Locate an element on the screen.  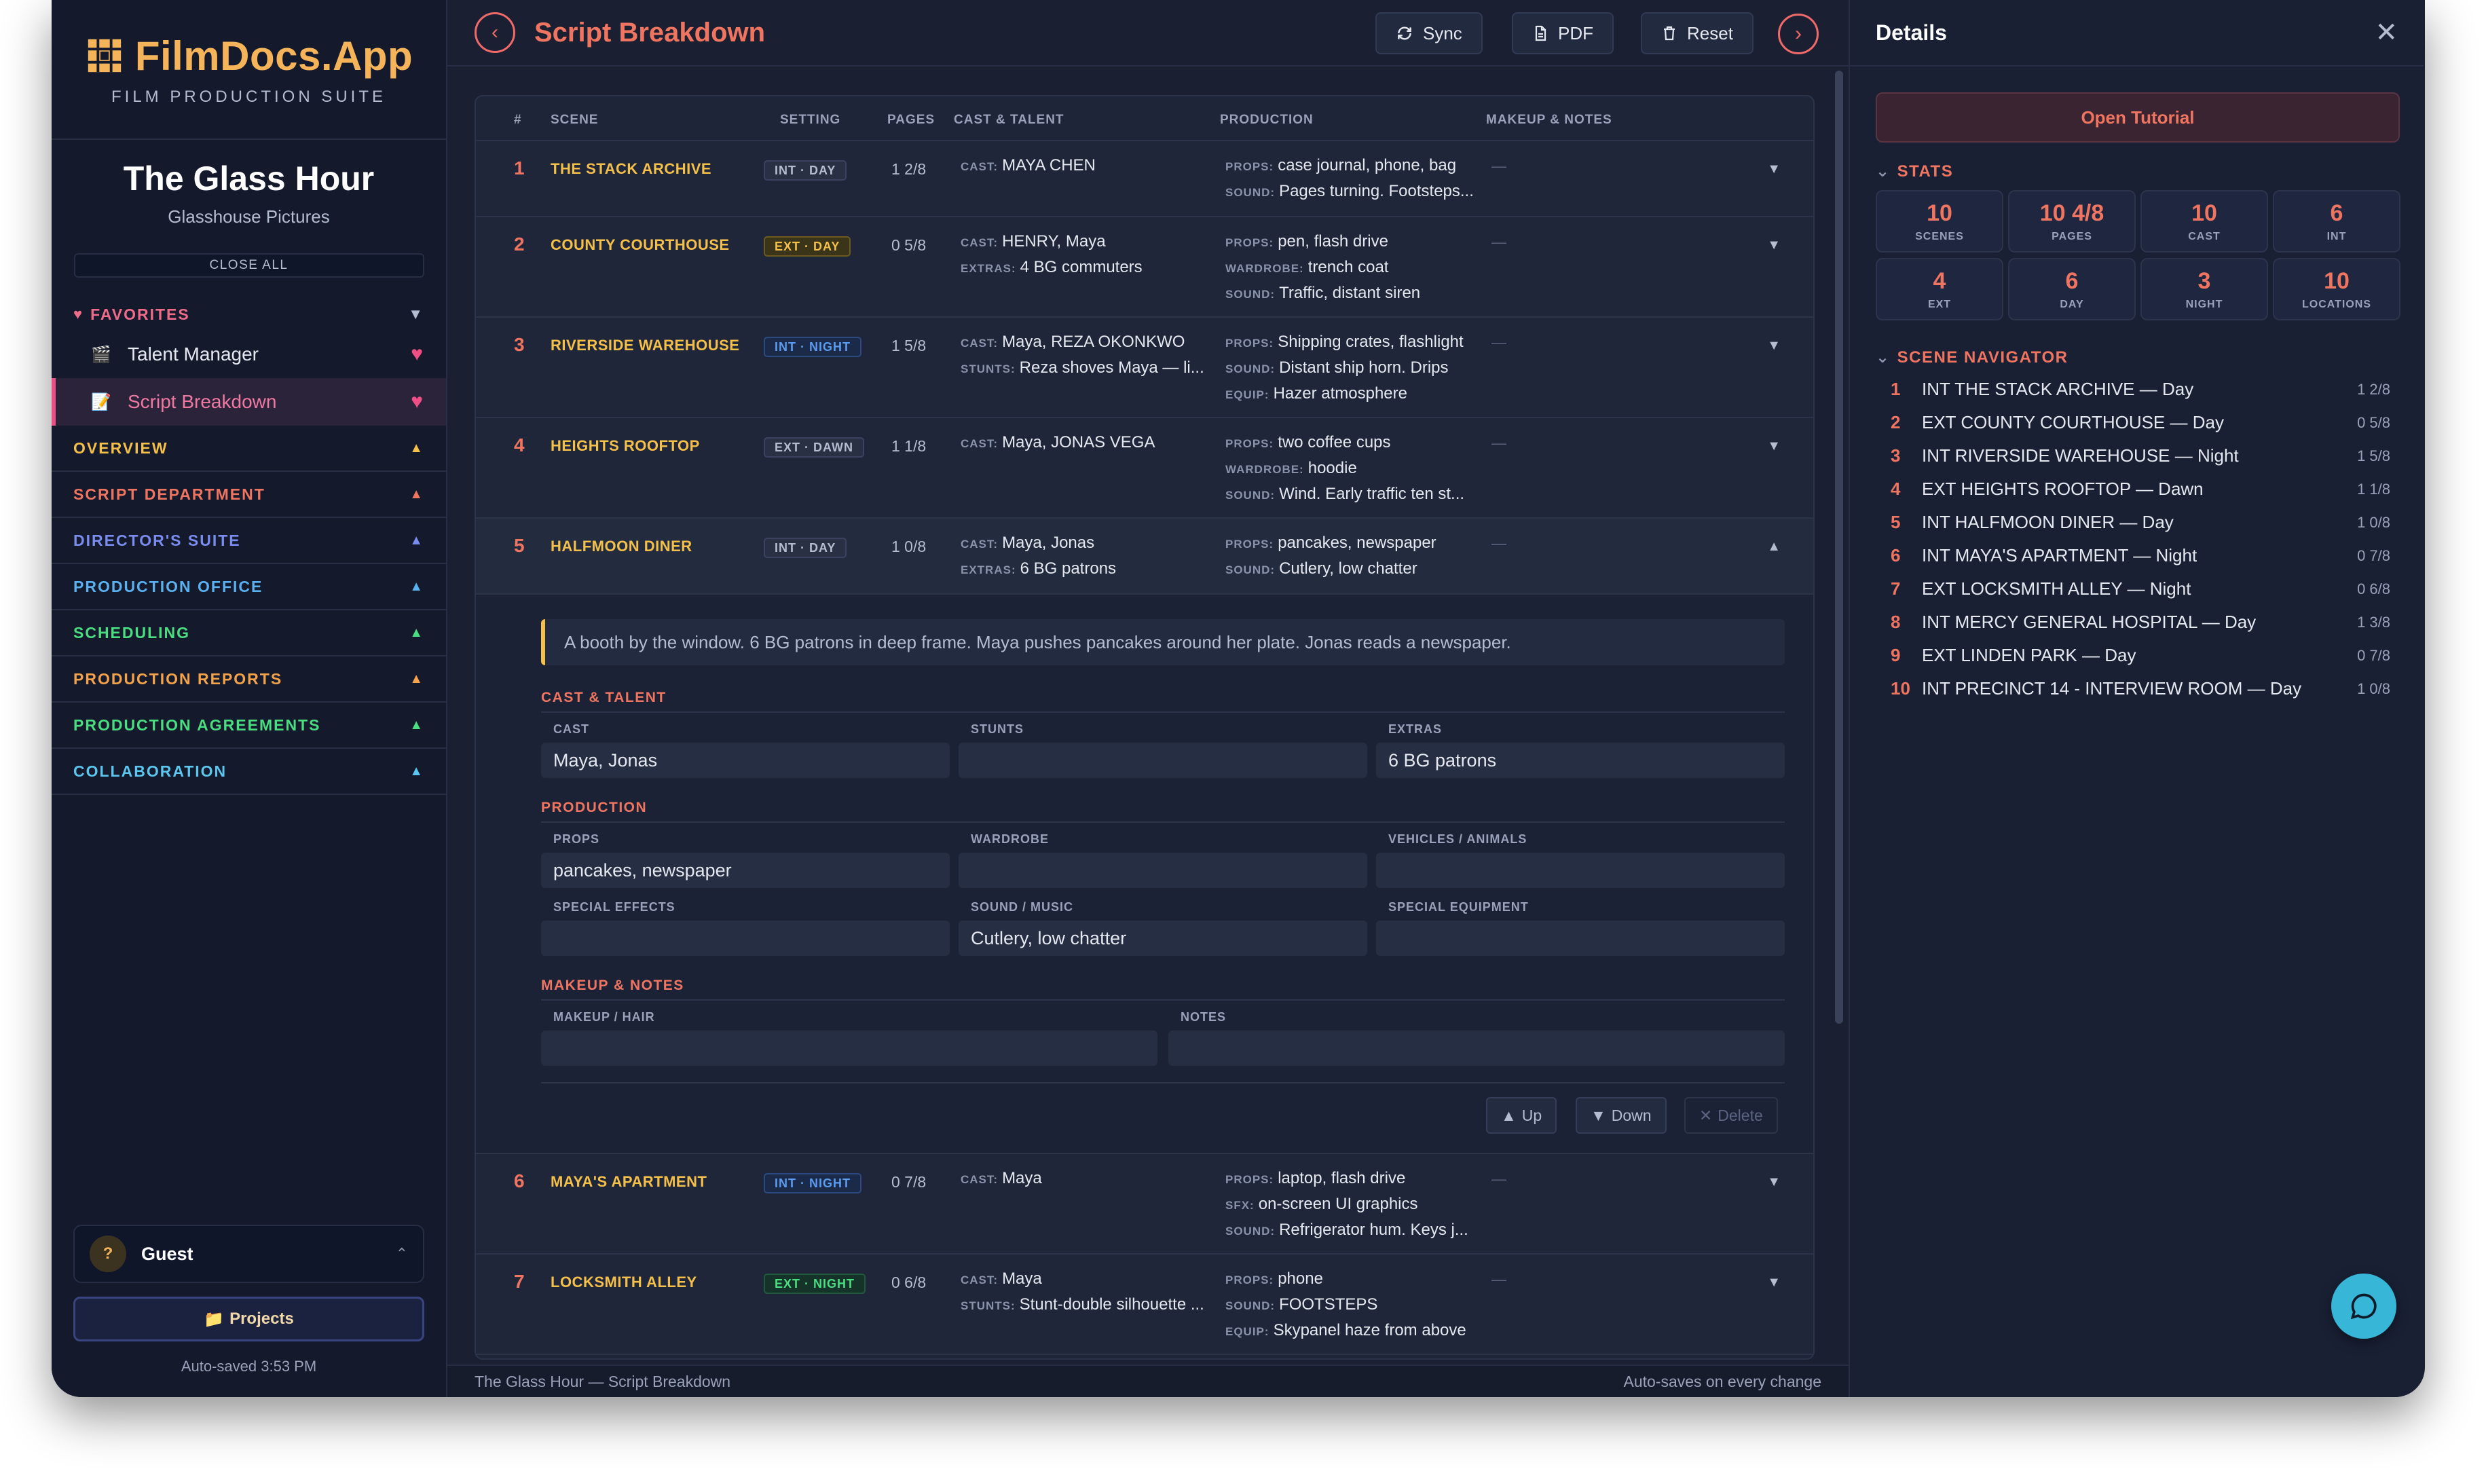
sync-label: Sync is located at coordinates (1443, 32).